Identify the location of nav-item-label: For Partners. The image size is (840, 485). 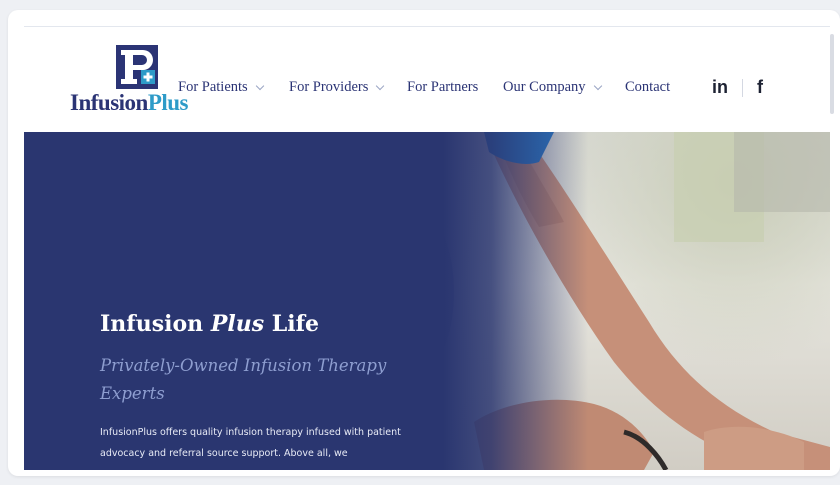
(443, 87).